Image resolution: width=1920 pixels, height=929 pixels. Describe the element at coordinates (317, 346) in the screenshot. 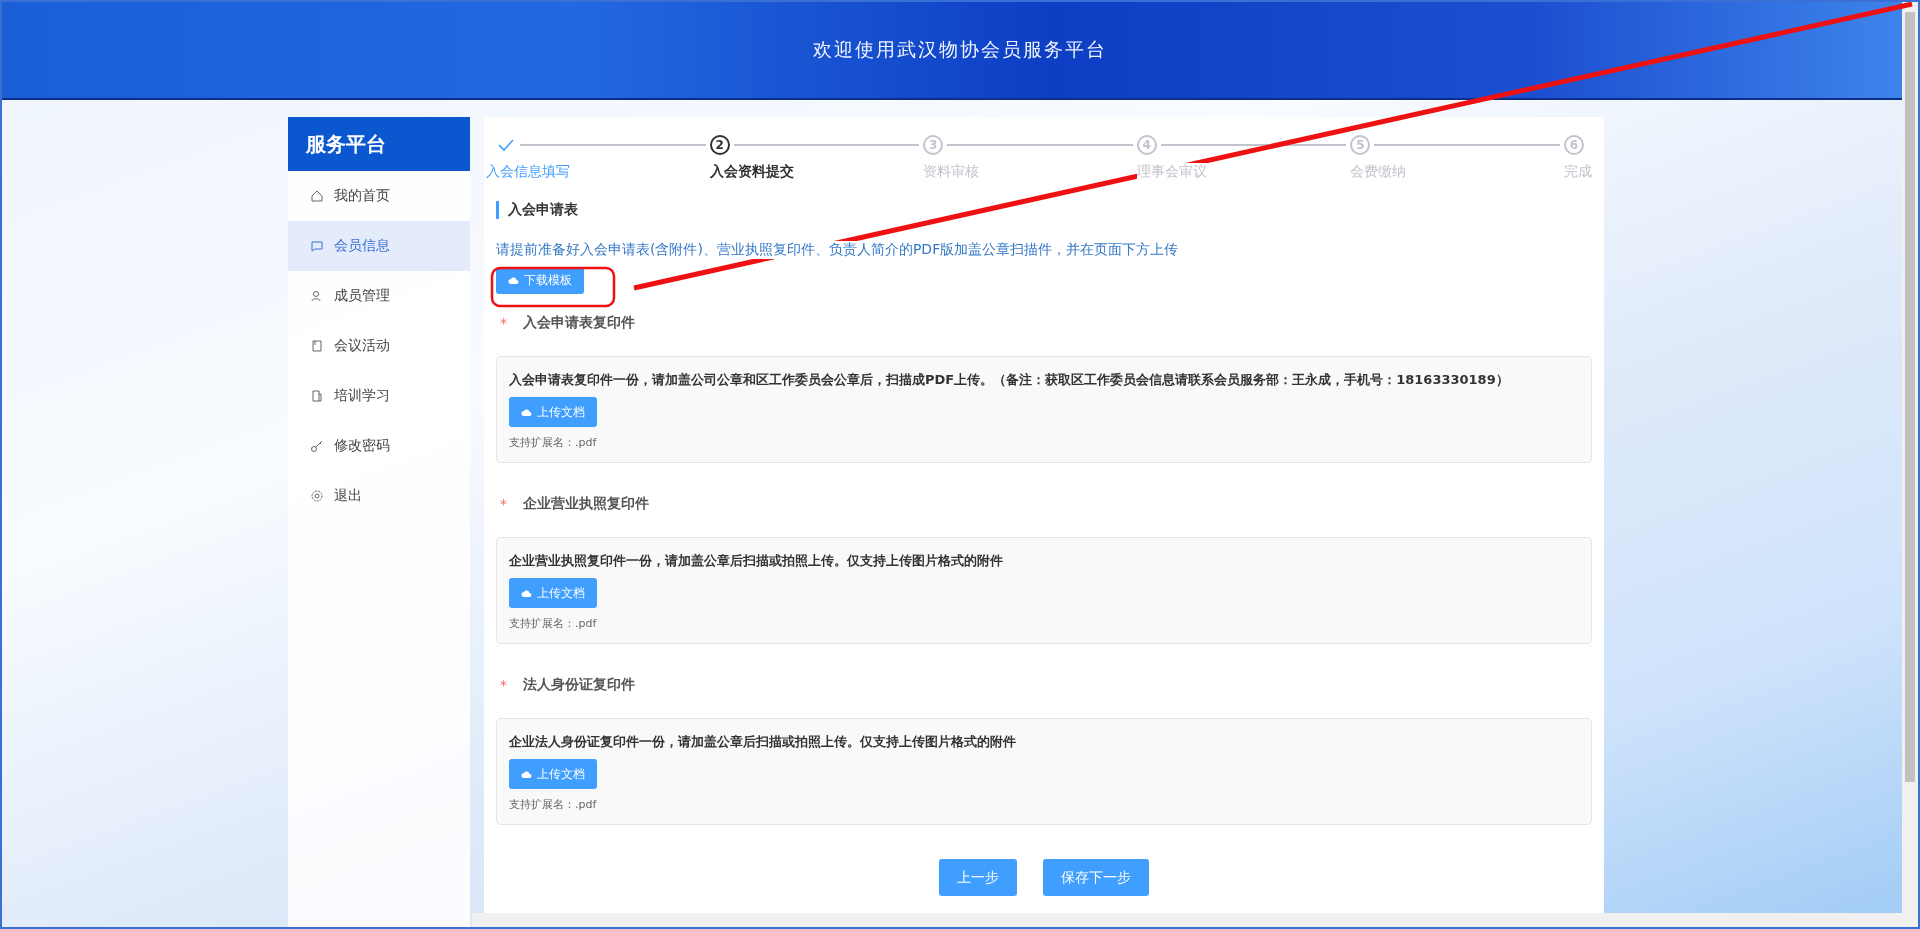

I see `document-icon` at that location.